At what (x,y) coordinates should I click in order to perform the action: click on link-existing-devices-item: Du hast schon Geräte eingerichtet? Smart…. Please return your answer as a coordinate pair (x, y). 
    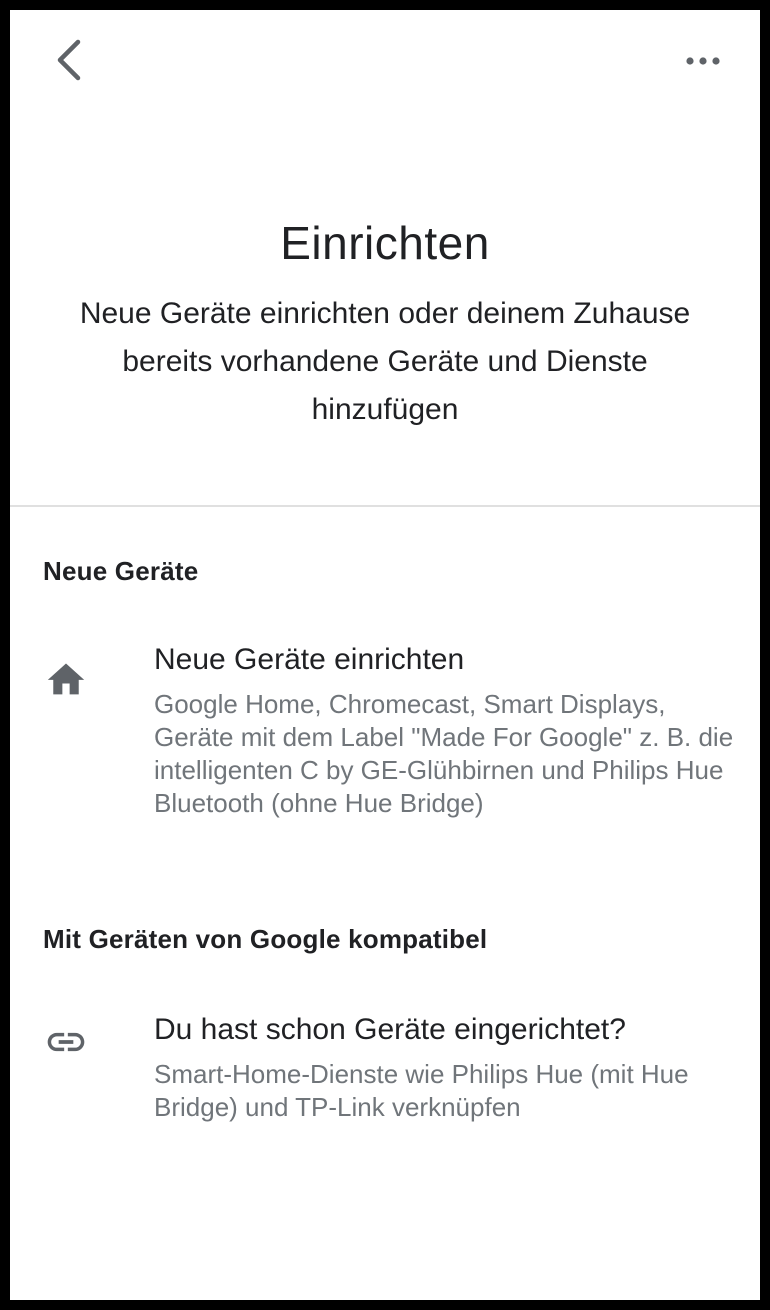
    Looking at the image, I should click on (385, 1075).